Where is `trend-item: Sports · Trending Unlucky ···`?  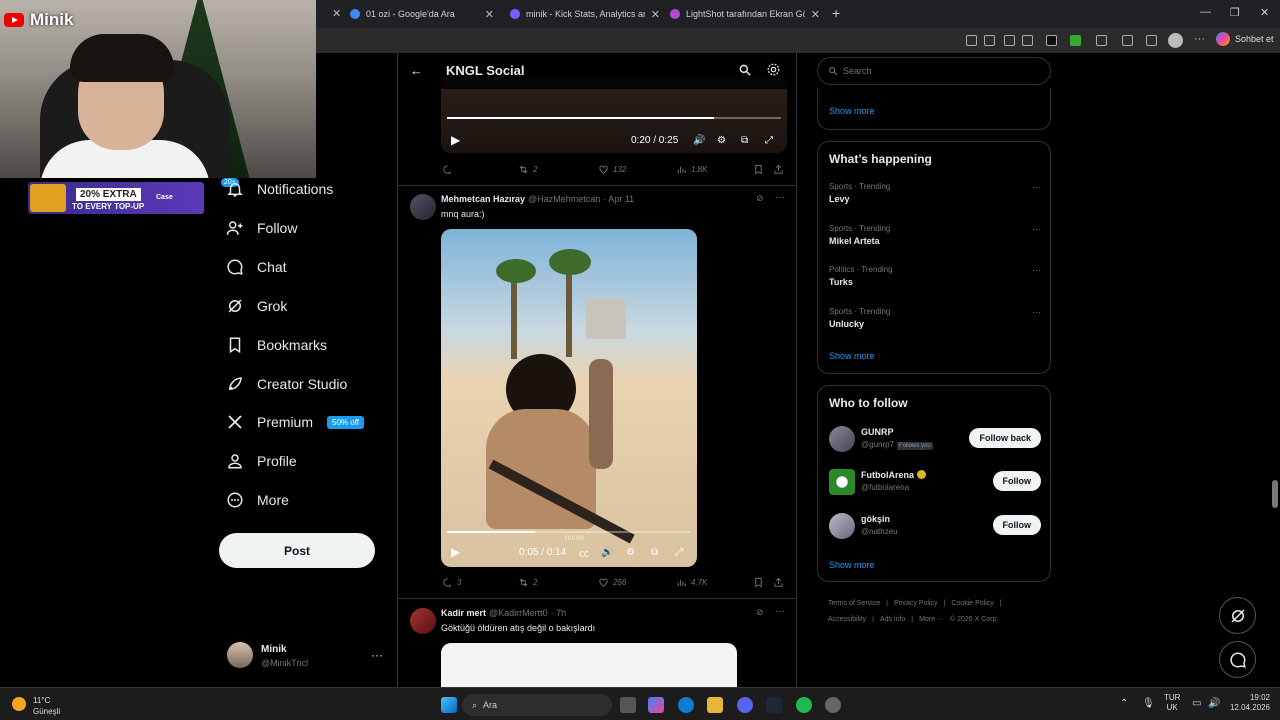 trend-item: Sports · Trending Unlucky ··· is located at coordinates (935, 318).